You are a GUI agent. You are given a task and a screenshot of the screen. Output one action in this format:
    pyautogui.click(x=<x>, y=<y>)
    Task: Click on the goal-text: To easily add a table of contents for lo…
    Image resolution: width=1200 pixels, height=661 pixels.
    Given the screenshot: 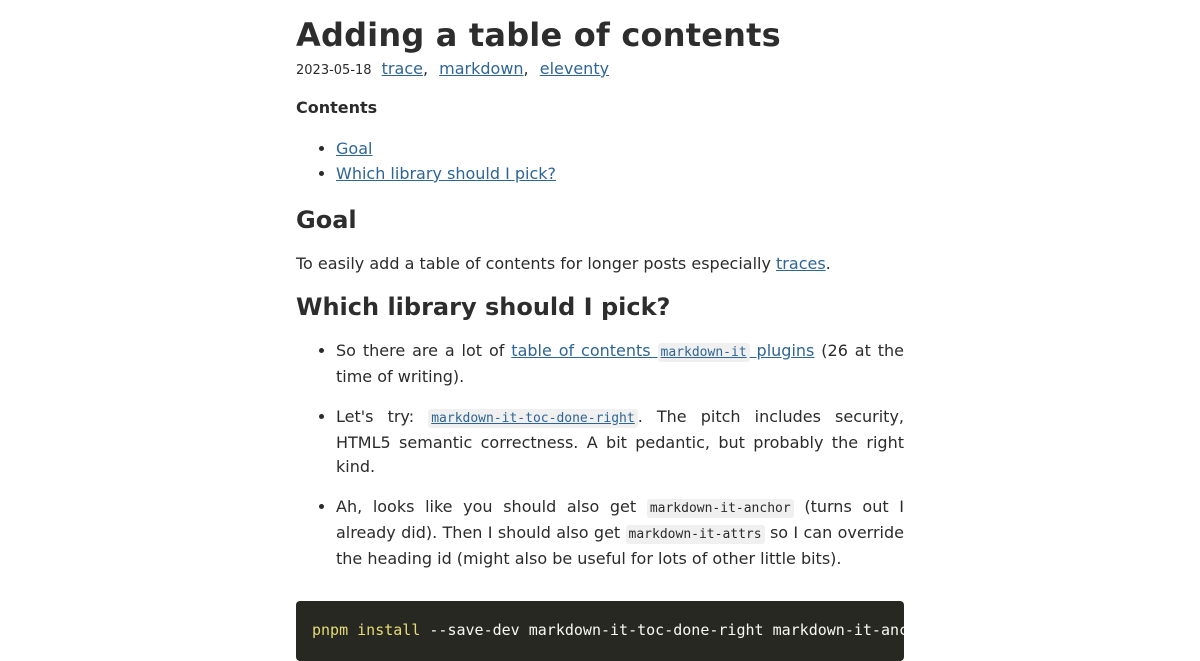 What is the action you would take?
    pyautogui.click(x=536, y=263)
    